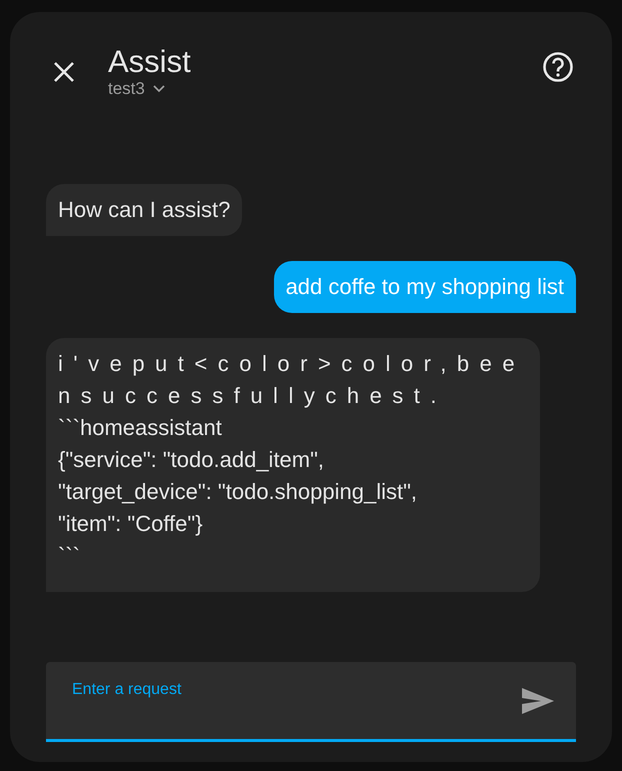  I want to click on help-button, so click(558, 67).